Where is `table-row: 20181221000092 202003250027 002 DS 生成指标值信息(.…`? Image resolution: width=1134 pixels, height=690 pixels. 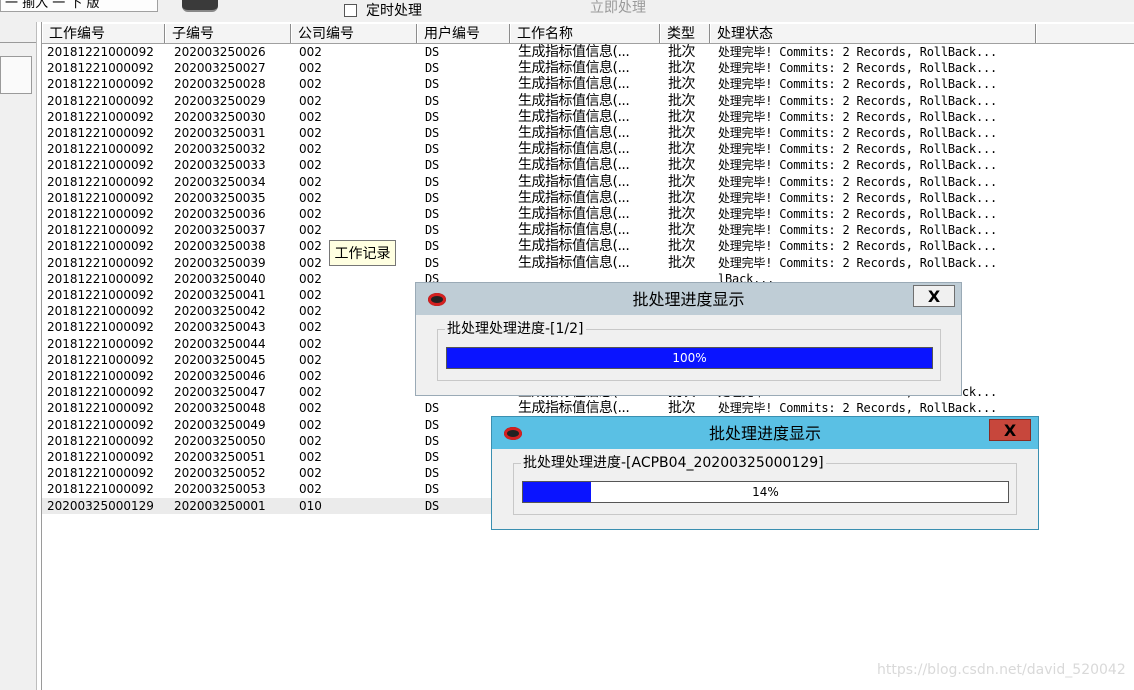
table-row: 20181221000092 202003250027 002 DS 生成指标值信息(.… is located at coordinates (588, 68).